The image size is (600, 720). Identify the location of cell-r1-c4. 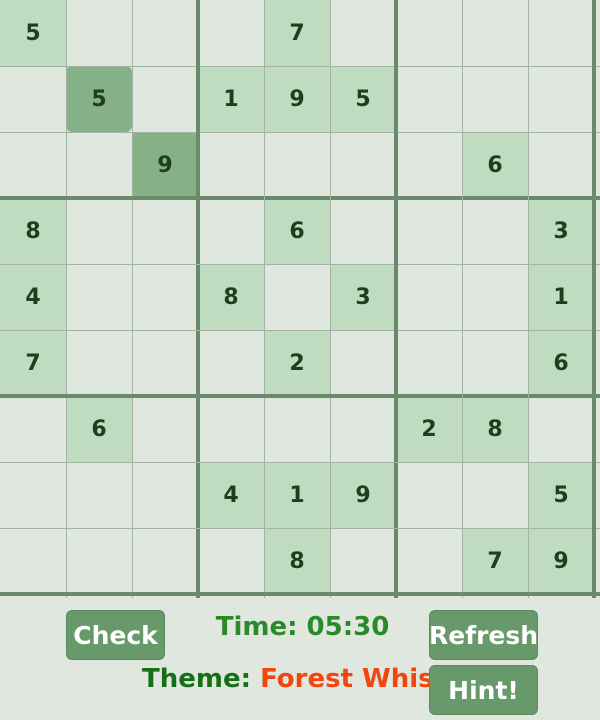
(231, 33).